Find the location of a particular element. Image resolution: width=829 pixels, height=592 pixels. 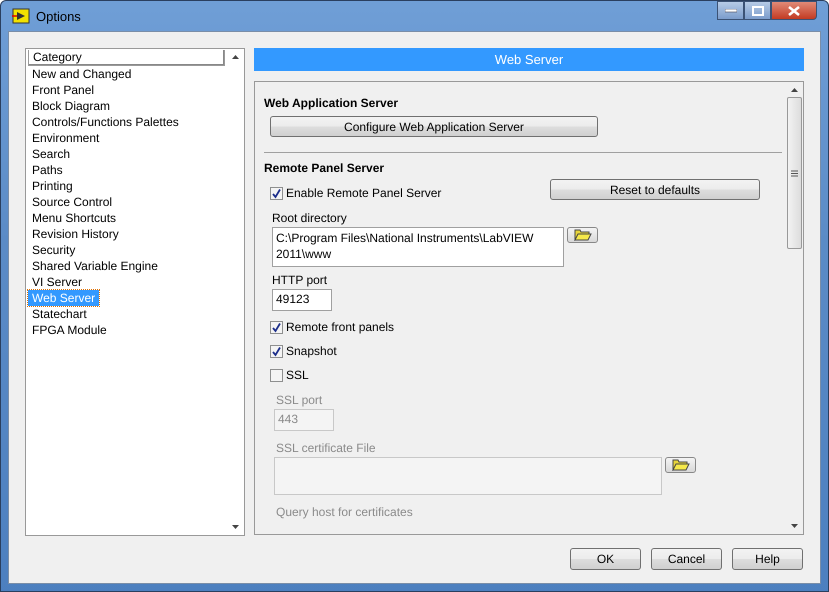

dialog-button: Help is located at coordinates (767, 559).